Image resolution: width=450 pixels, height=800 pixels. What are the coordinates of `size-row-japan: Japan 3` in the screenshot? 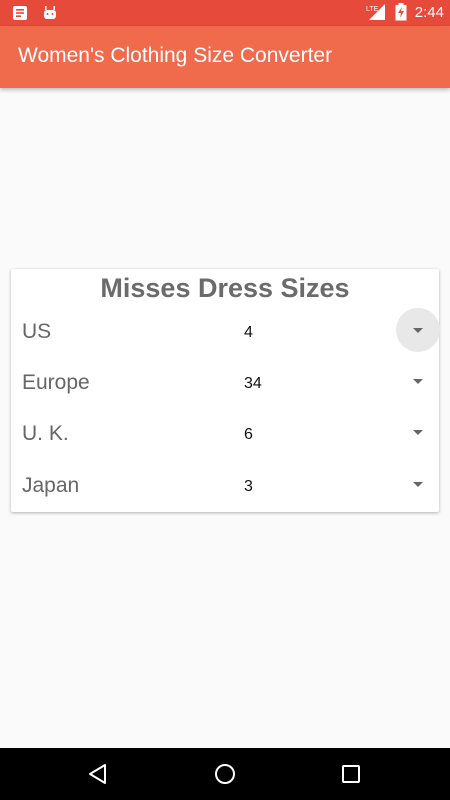 It's located at (225, 487).